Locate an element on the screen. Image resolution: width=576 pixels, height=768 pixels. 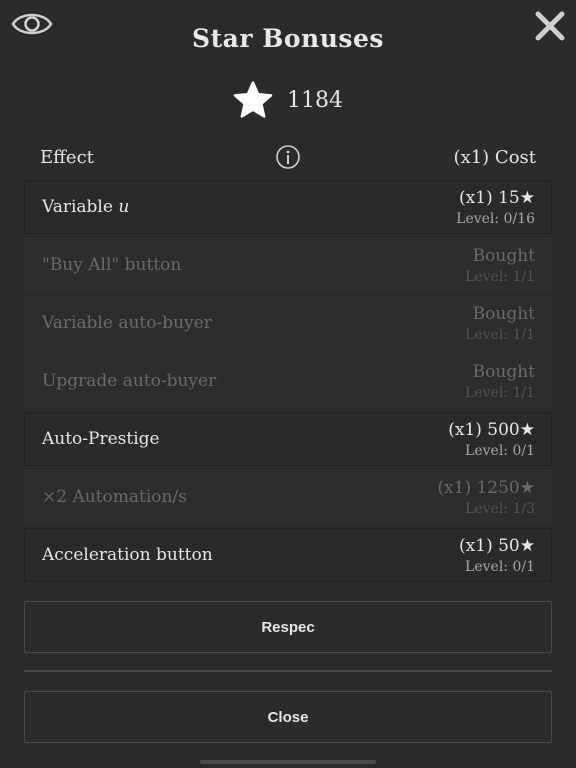
bonus-effect: Upgrade auto-buyer is located at coordinates (129, 381).